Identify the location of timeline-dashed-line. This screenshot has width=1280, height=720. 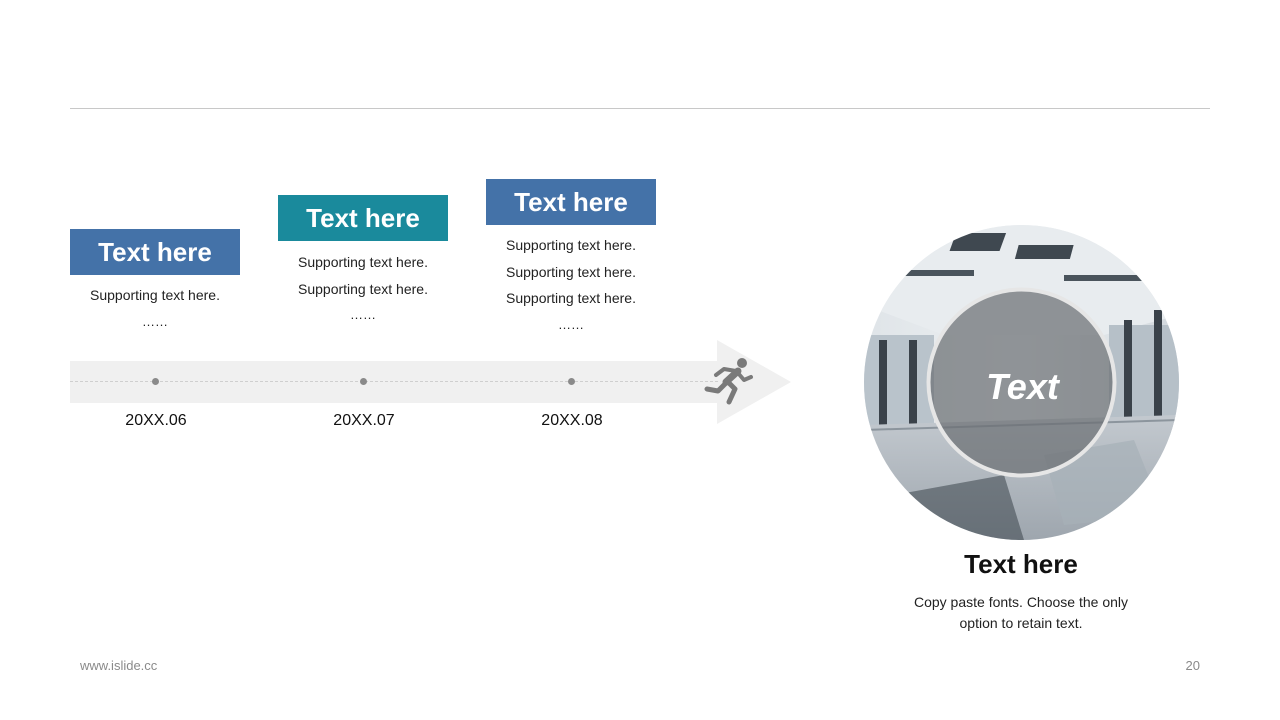
(394, 381).